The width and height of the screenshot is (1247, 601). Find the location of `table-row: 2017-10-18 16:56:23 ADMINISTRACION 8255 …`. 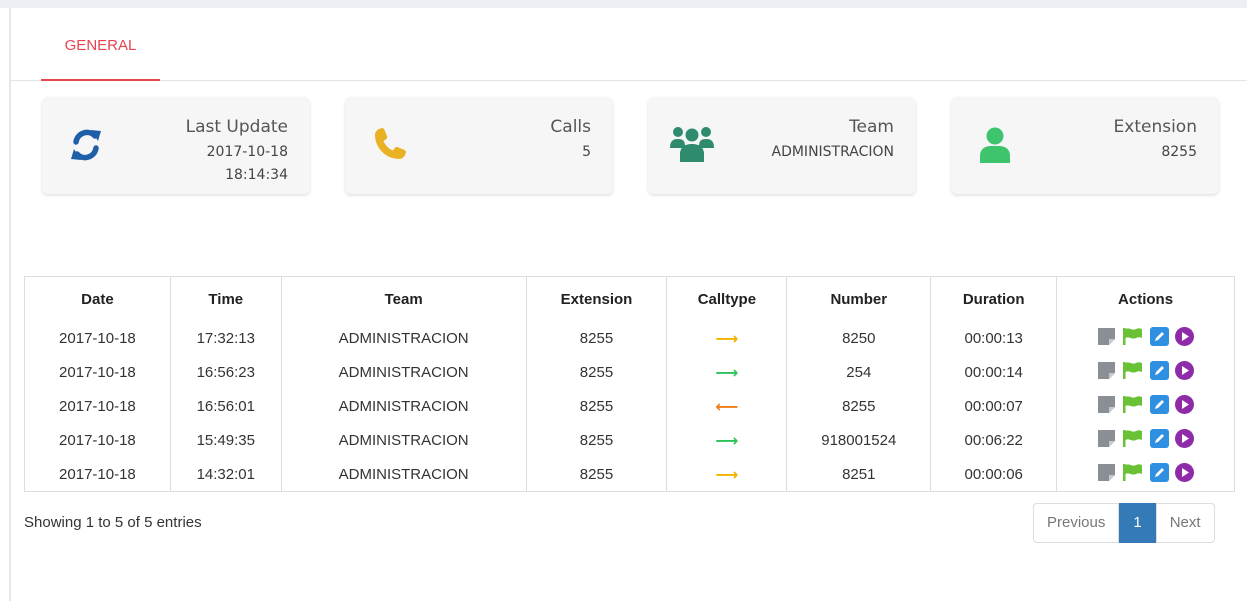

table-row: 2017-10-18 16:56:23 ADMINISTRACION 8255 … is located at coordinates (630, 372).